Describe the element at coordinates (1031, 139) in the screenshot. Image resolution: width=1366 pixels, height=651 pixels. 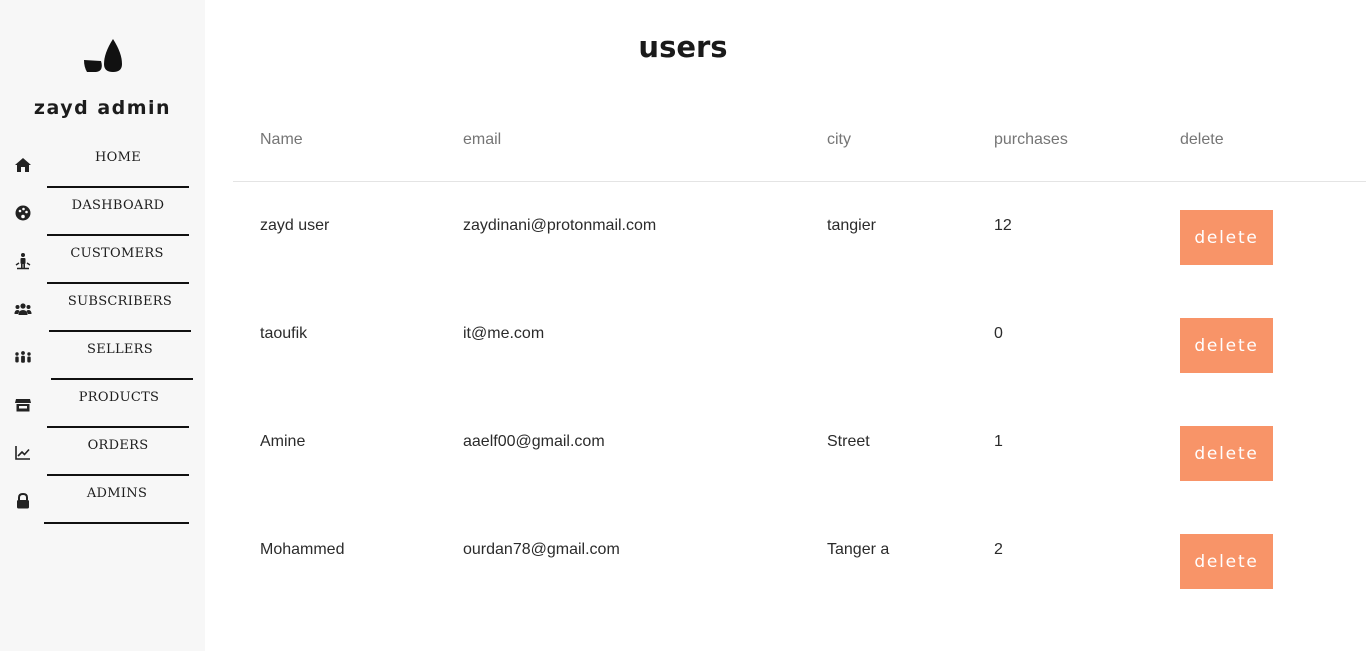
I see `column-header-purchases: purchases` at that location.